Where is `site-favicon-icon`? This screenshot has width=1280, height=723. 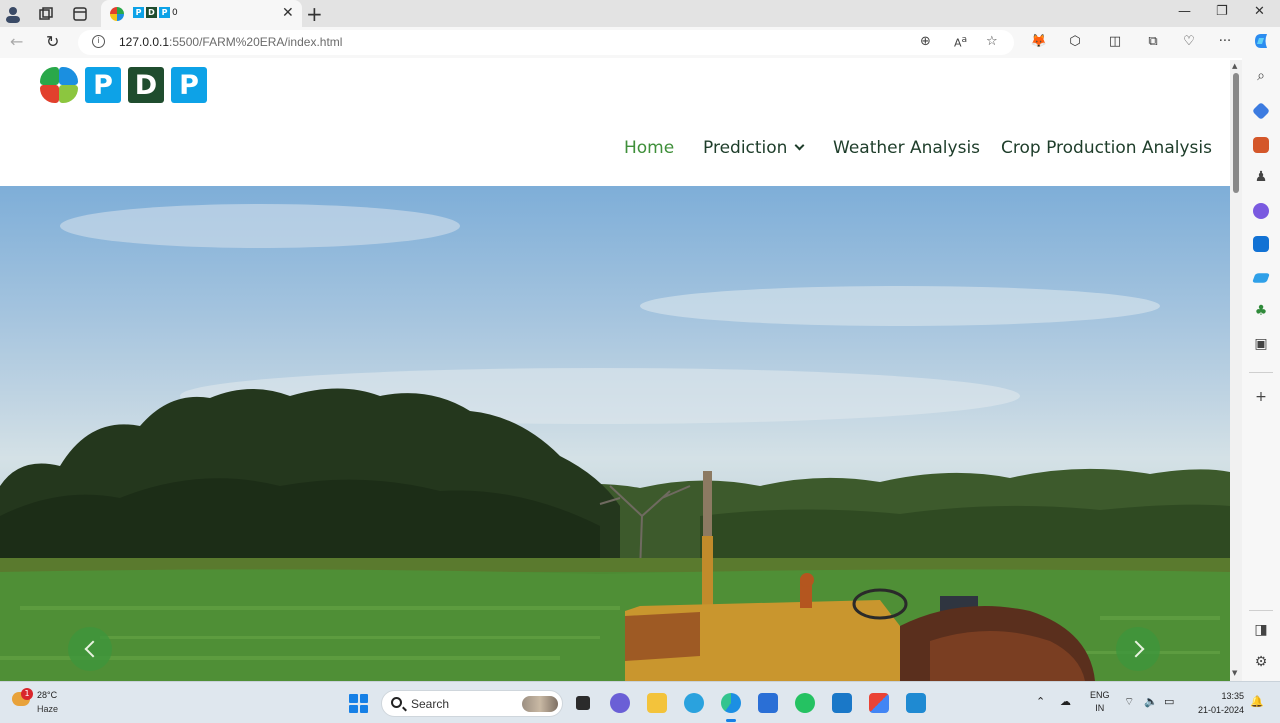 site-favicon-icon is located at coordinates (117, 14).